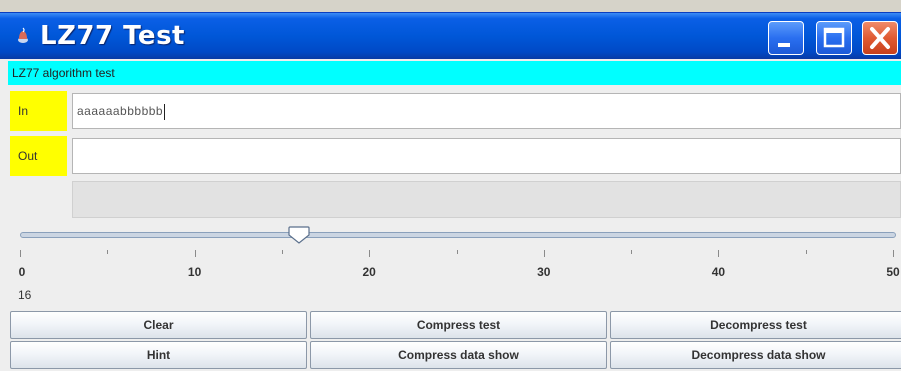 This screenshot has height=371, width=901. What do you see at coordinates (458, 355) in the screenshot?
I see `compress-data-show-button: Compress data show` at bounding box center [458, 355].